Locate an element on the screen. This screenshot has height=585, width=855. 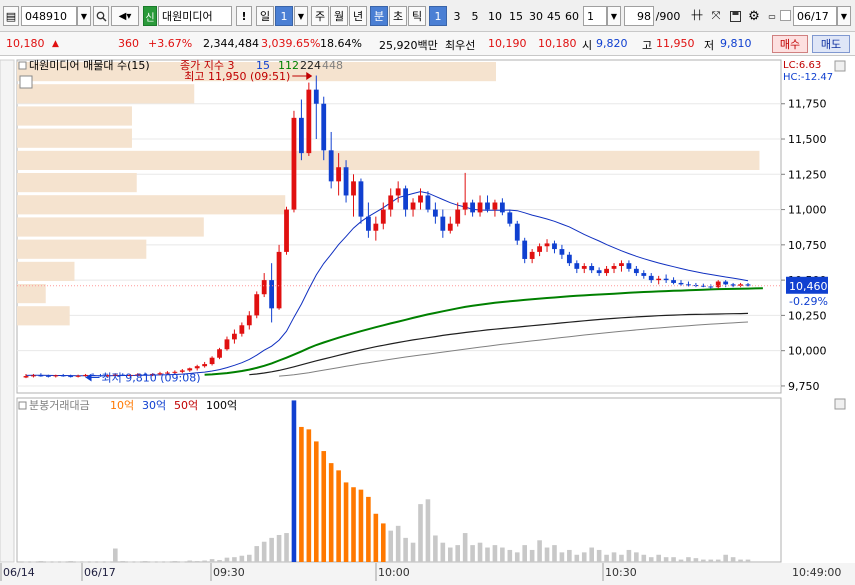
date-dropdown-icon: ▼ is located at coordinates (844, 16).